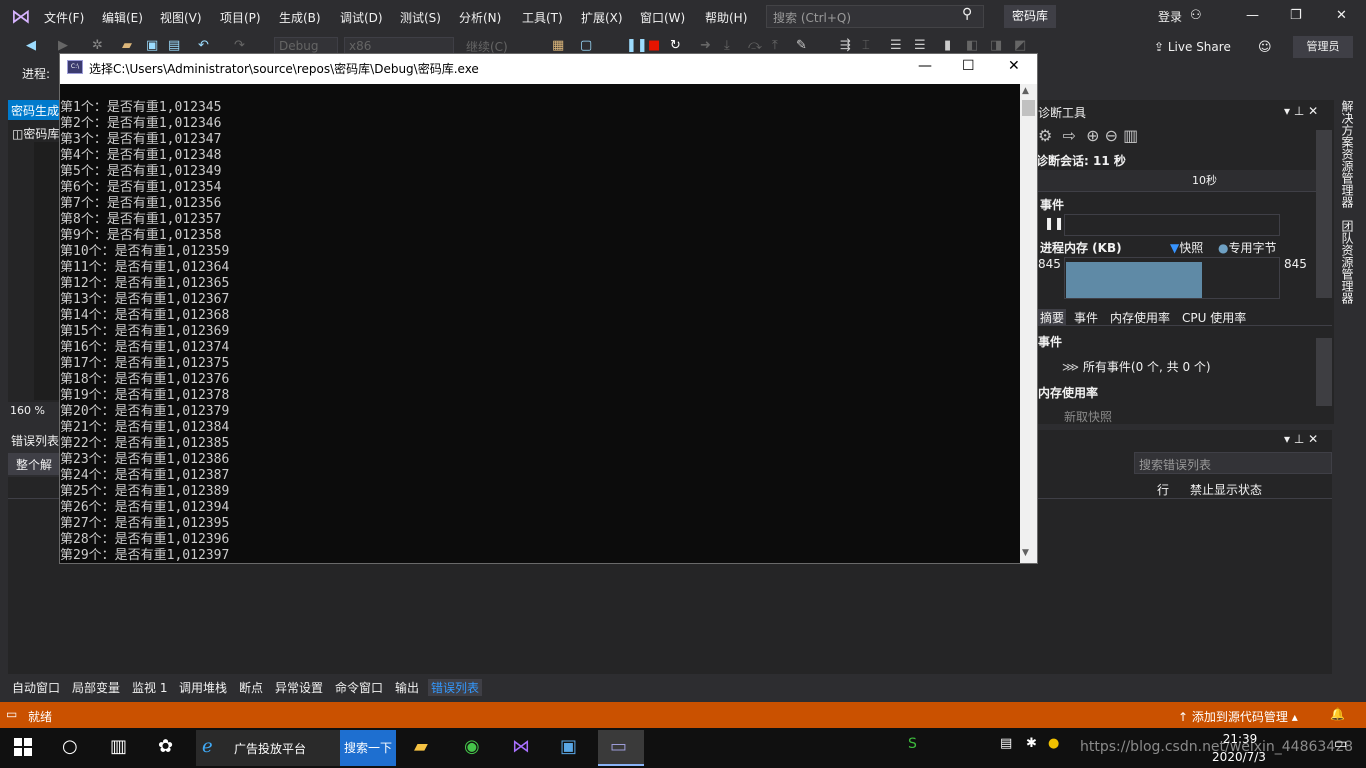 Image resolution: width=1366 pixels, height=768 pixels. What do you see at coordinates (705, 45) in the screenshot?
I see `show-next-statement-icon: ➜` at bounding box center [705, 45].